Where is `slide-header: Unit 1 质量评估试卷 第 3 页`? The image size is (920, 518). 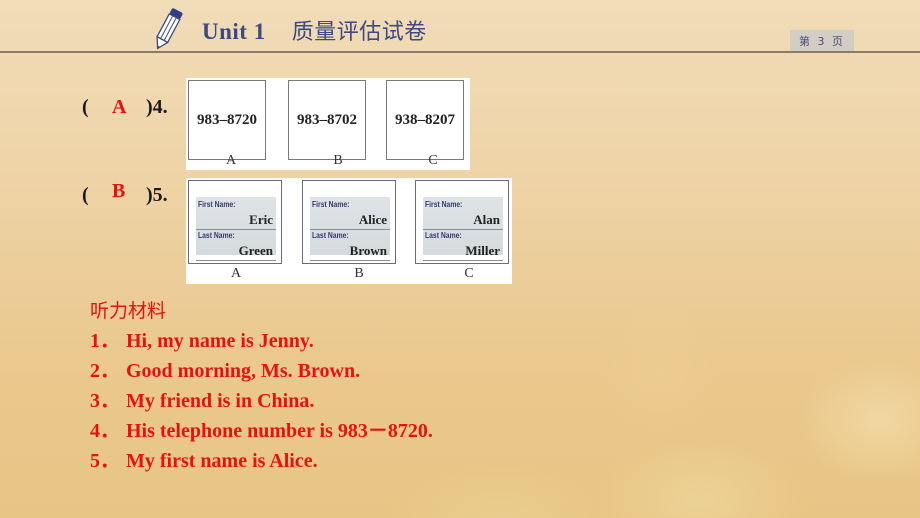
slide-header: Unit 1 质量评估试卷 第 3 页 is located at coordinates (460, 26).